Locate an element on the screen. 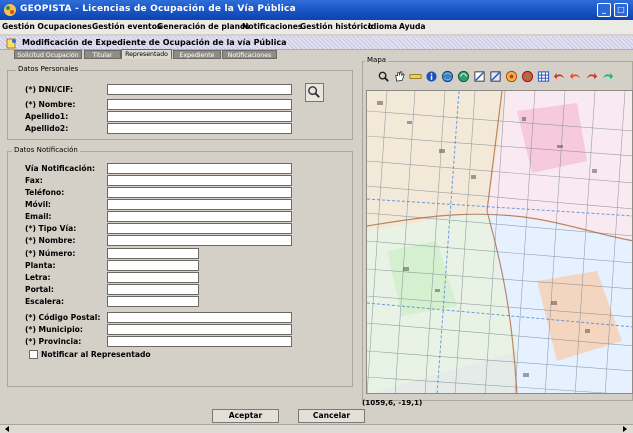 This screenshot has width=633, height=433. via-notificacion-label: Vía Notificación: is located at coordinates (60, 168).